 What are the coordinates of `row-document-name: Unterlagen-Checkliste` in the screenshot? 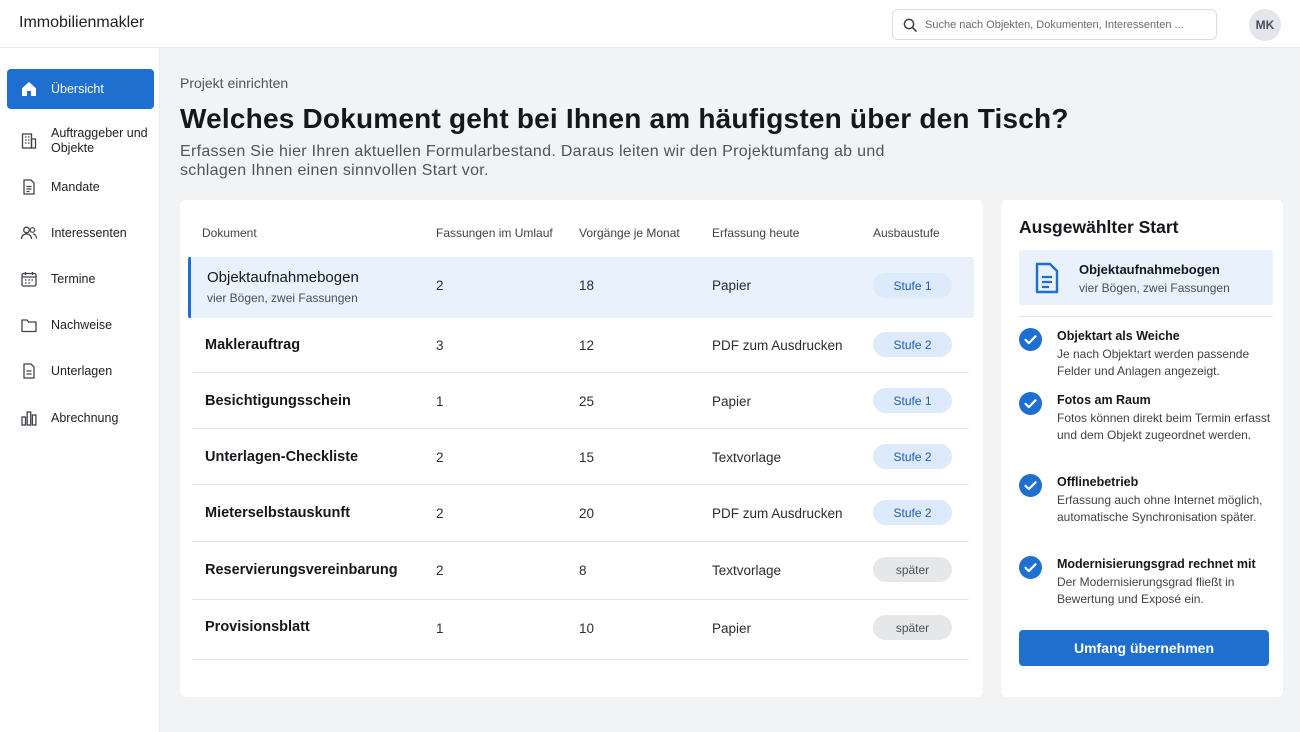 It's located at (282, 457).